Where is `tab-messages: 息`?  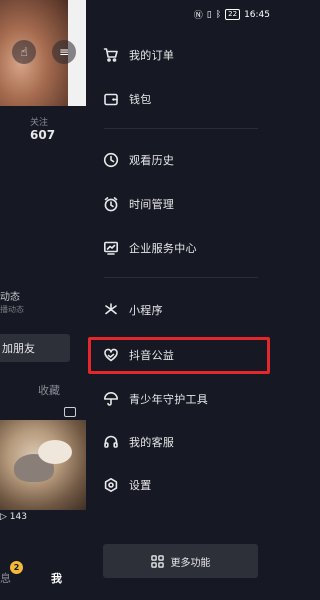
tab-messages: 息 is located at coordinates (5, 578).